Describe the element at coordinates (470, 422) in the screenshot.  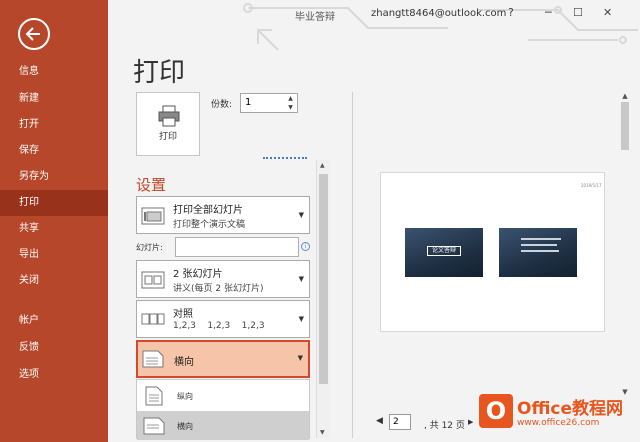
I see `next-page-button: ▶` at that location.